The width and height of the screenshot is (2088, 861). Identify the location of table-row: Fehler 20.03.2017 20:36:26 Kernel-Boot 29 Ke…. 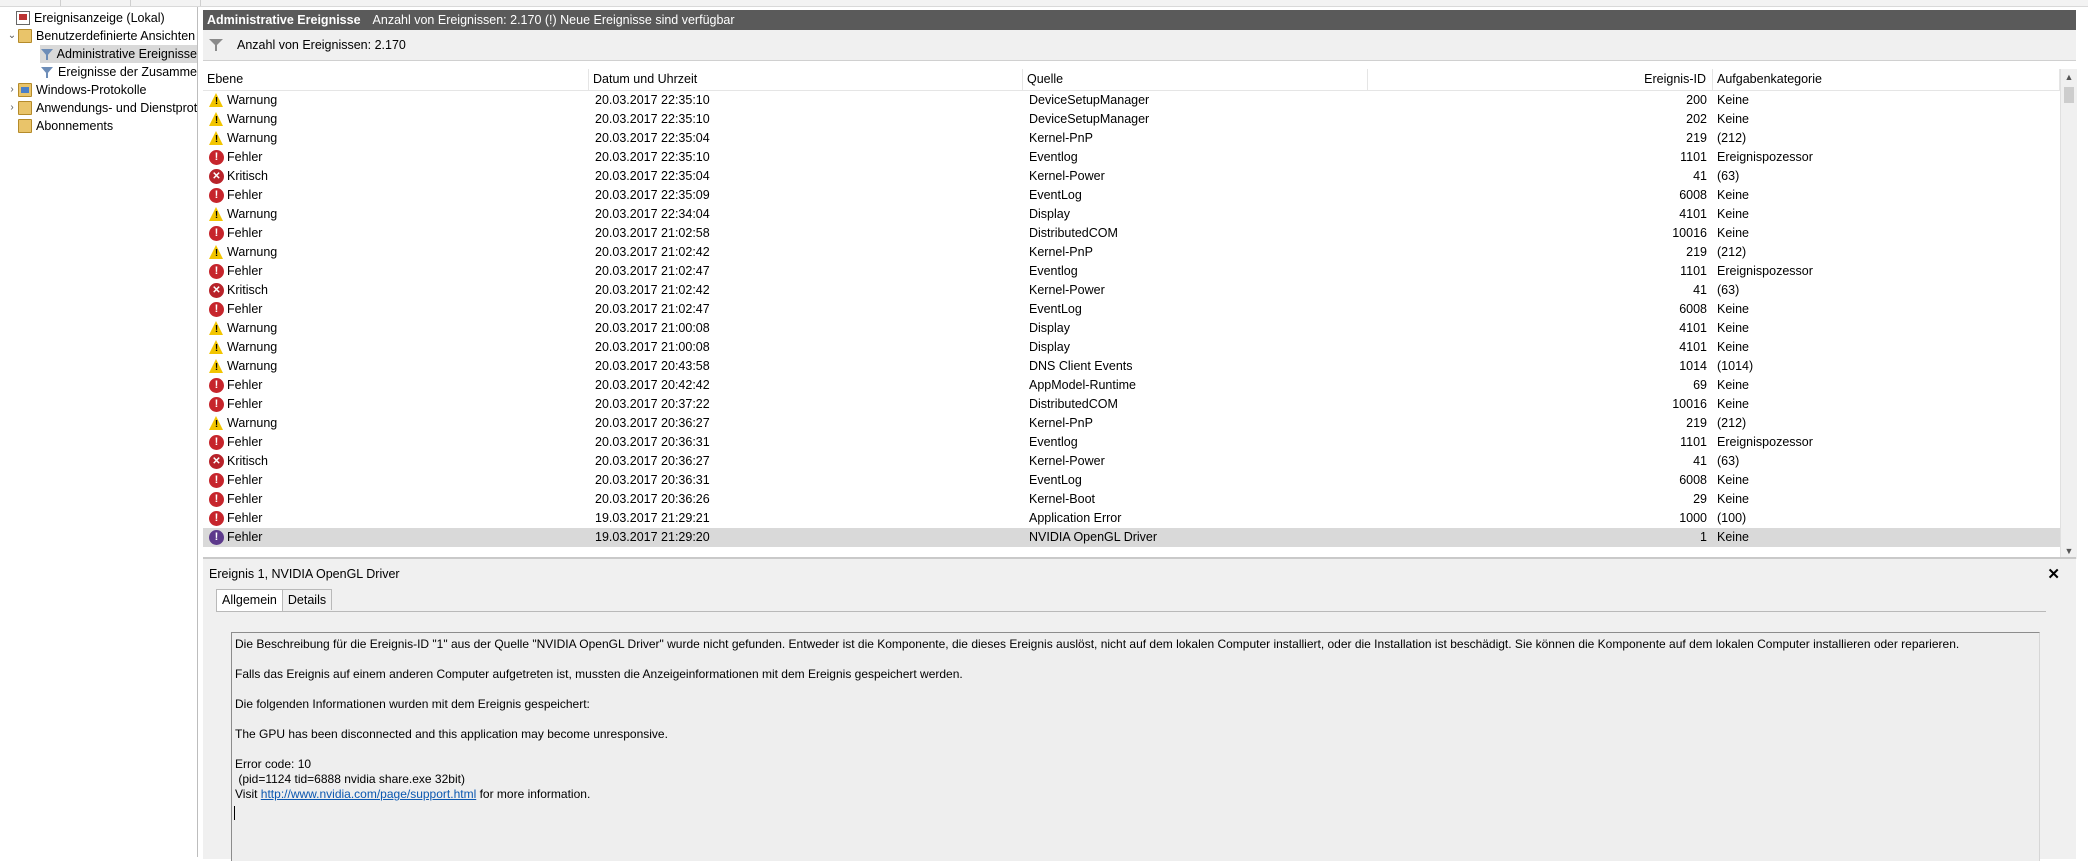
(1131, 499).